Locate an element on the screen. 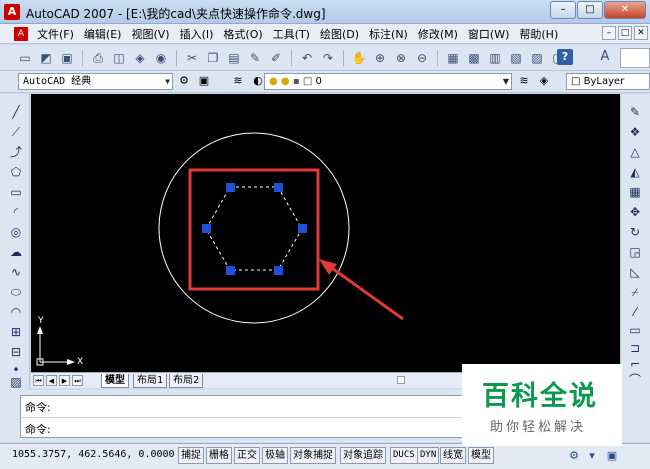 This screenshot has width=650, height=469. help-button: ? is located at coordinates (565, 57).